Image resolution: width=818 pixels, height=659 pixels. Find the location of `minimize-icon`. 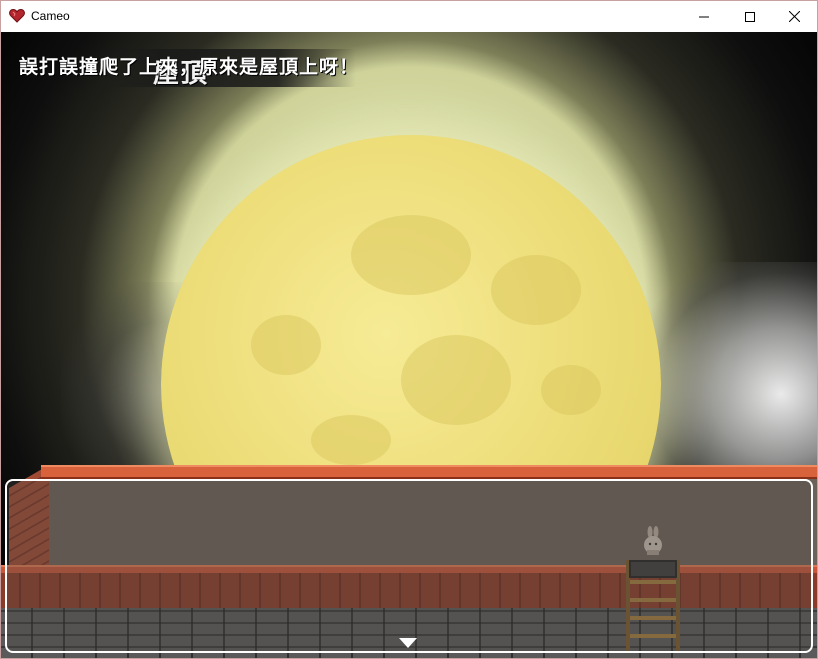

minimize-icon is located at coordinates (704, 16).